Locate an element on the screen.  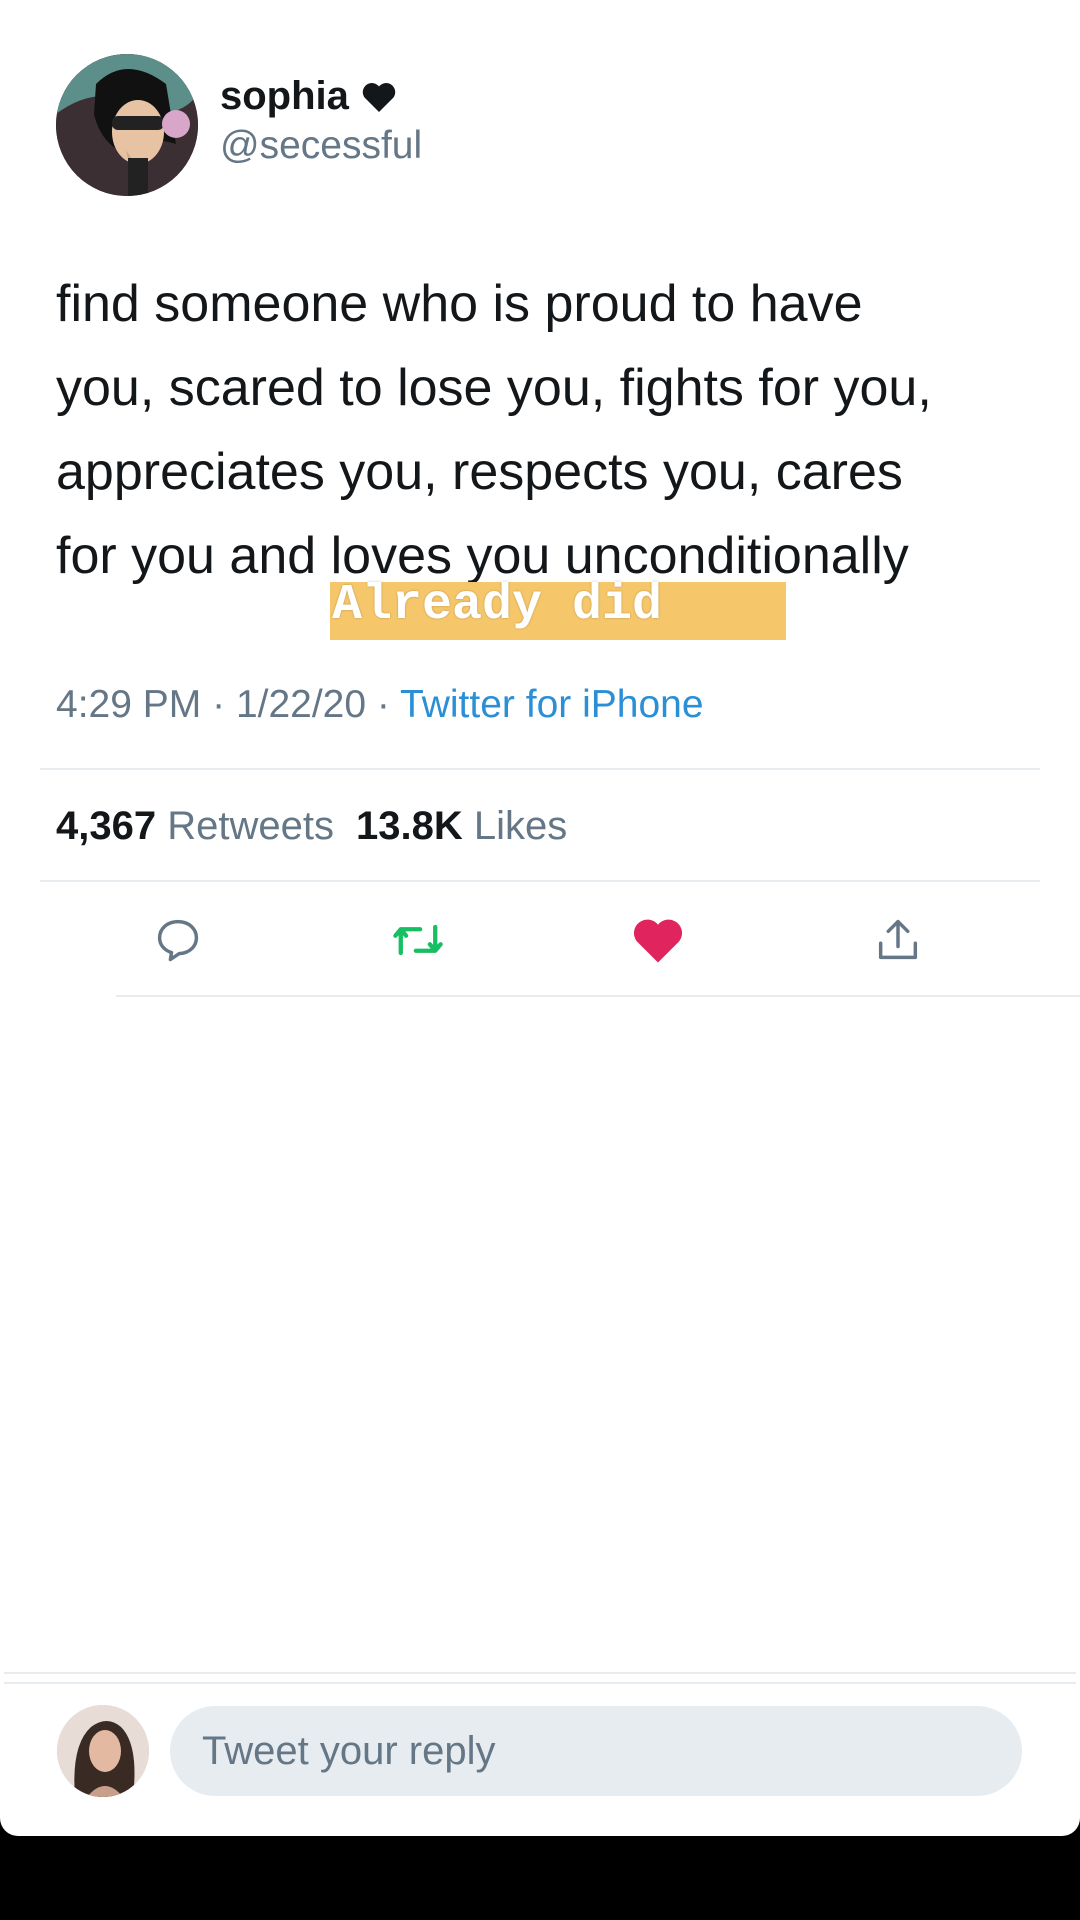
retweets-stat: 4,367 Retweets is located at coordinates (195, 826).